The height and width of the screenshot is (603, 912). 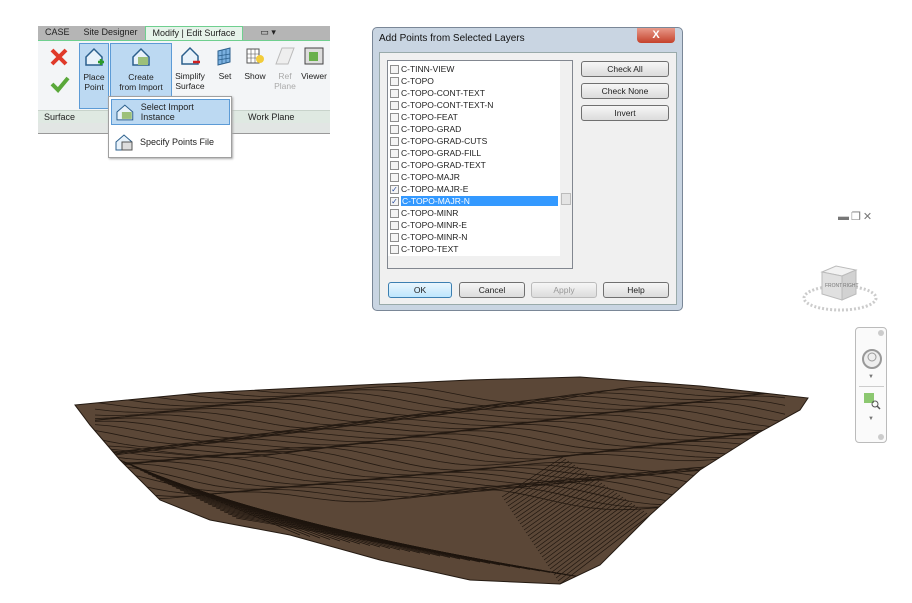 I want to click on help-button: Help, so click(x=636, y=290).